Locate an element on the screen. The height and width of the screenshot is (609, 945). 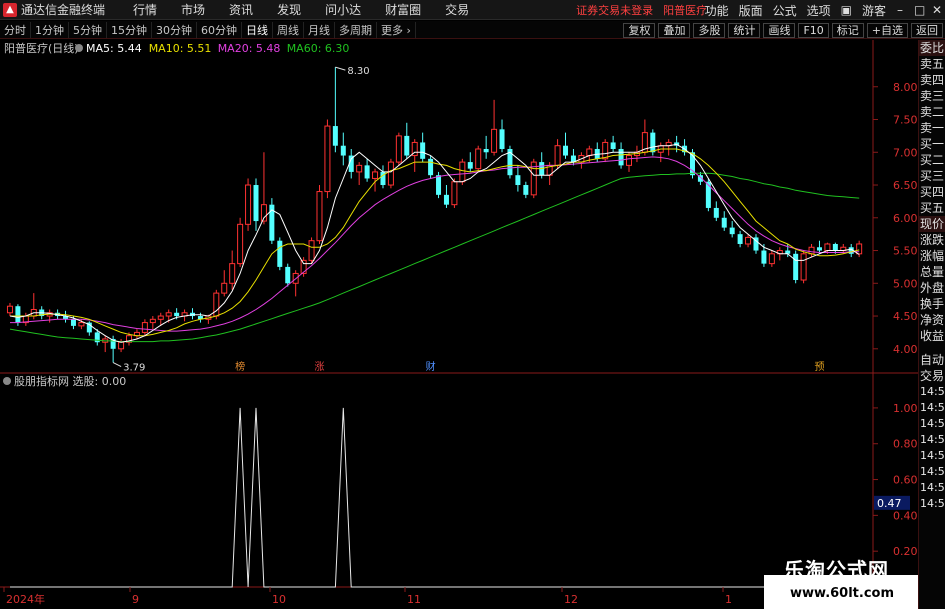
right-menu-item-1: 版面 is located at coordinates (751, 10).